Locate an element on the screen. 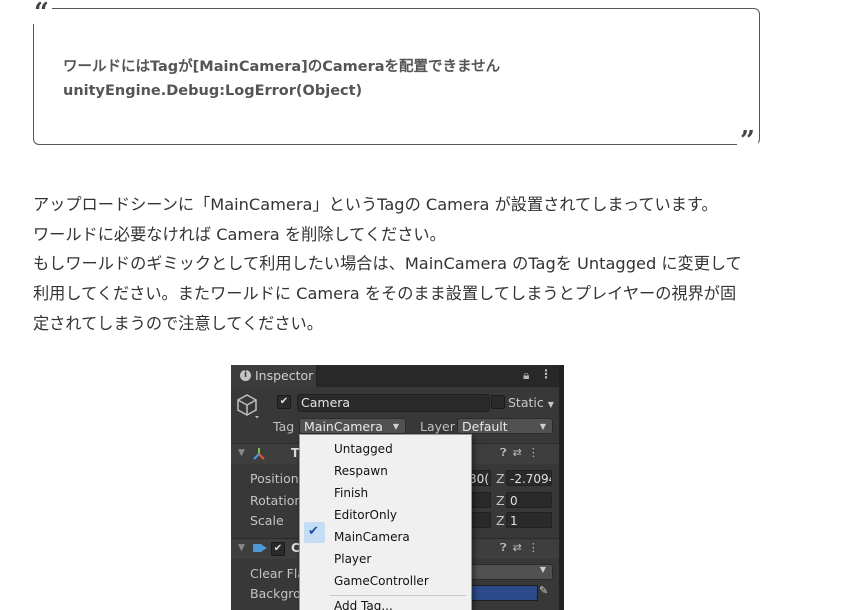 Image resolution: width=866 pixels, height=610 pixels. tag-dropdown: MainCamera ▼ is located at coordinates (352, 426).